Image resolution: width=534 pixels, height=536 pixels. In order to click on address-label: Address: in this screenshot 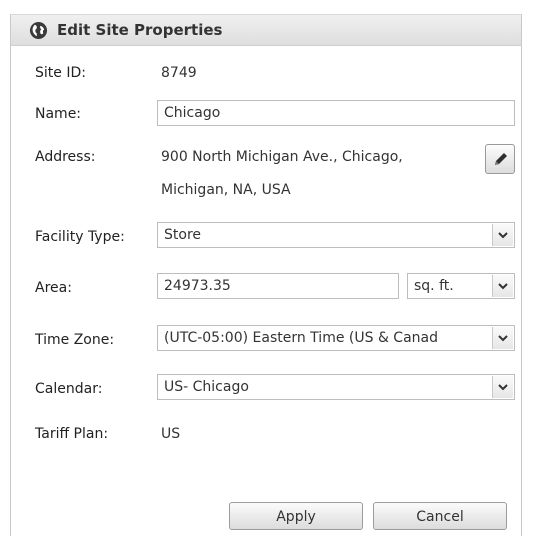, I will do `click(65, 157)`.